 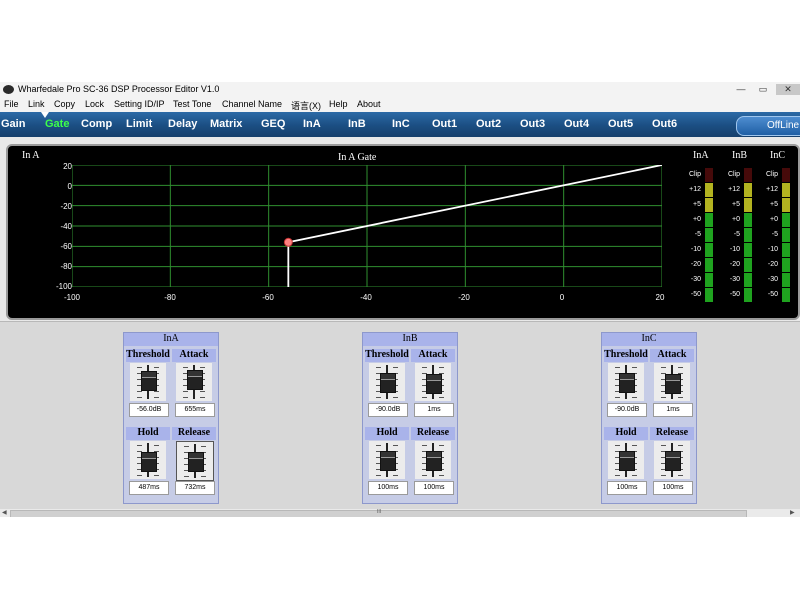 What do you see at coordinates (226, 124) in the screenshot?
I see `tab-matrix: Matrix` at bounding box center [226, 124].